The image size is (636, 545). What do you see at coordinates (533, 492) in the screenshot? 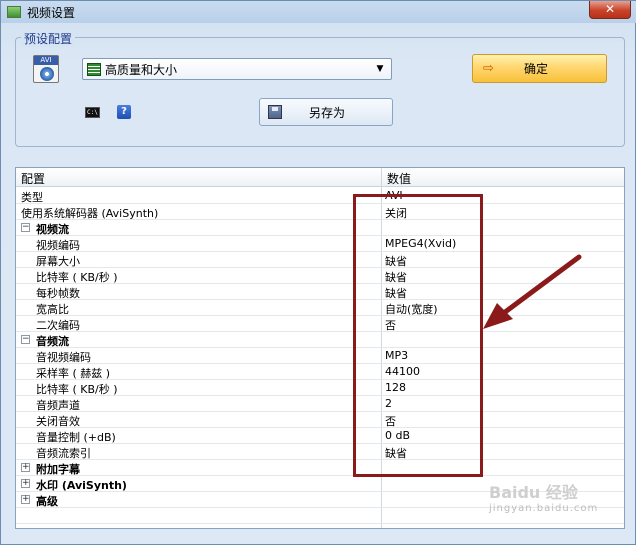
I see `watermark-main: Baidu 经验` at bounding box center [533, 492].